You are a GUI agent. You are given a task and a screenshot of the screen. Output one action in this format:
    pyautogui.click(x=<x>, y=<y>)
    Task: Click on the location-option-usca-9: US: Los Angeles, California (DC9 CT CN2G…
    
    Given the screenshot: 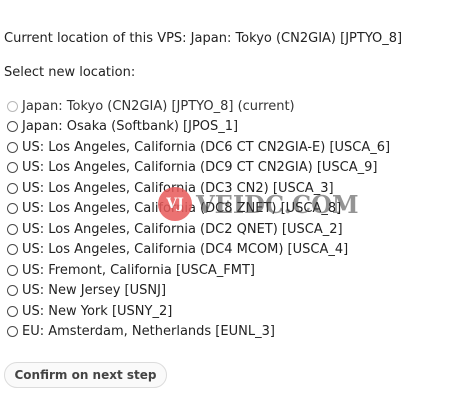 What is the action you would take?
    pyautogui.click(x=198, y=168)
    